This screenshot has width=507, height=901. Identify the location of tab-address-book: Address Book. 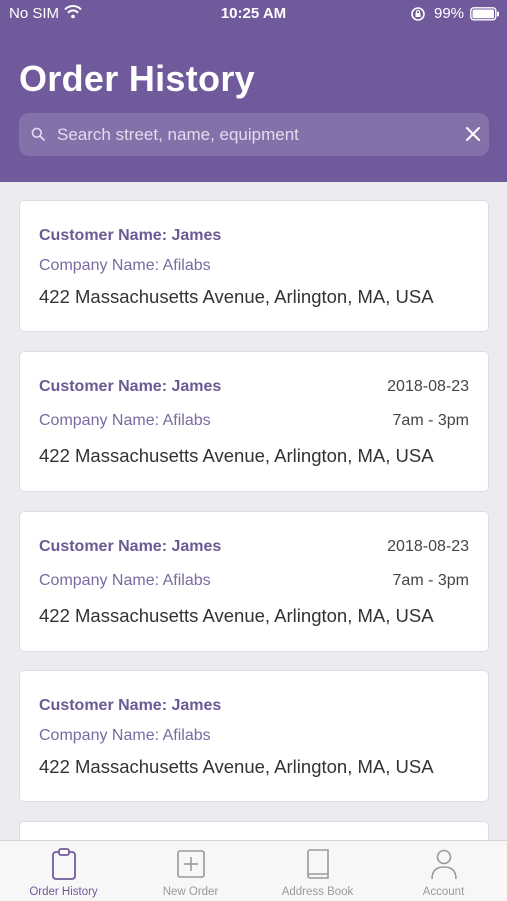
(317, 871).